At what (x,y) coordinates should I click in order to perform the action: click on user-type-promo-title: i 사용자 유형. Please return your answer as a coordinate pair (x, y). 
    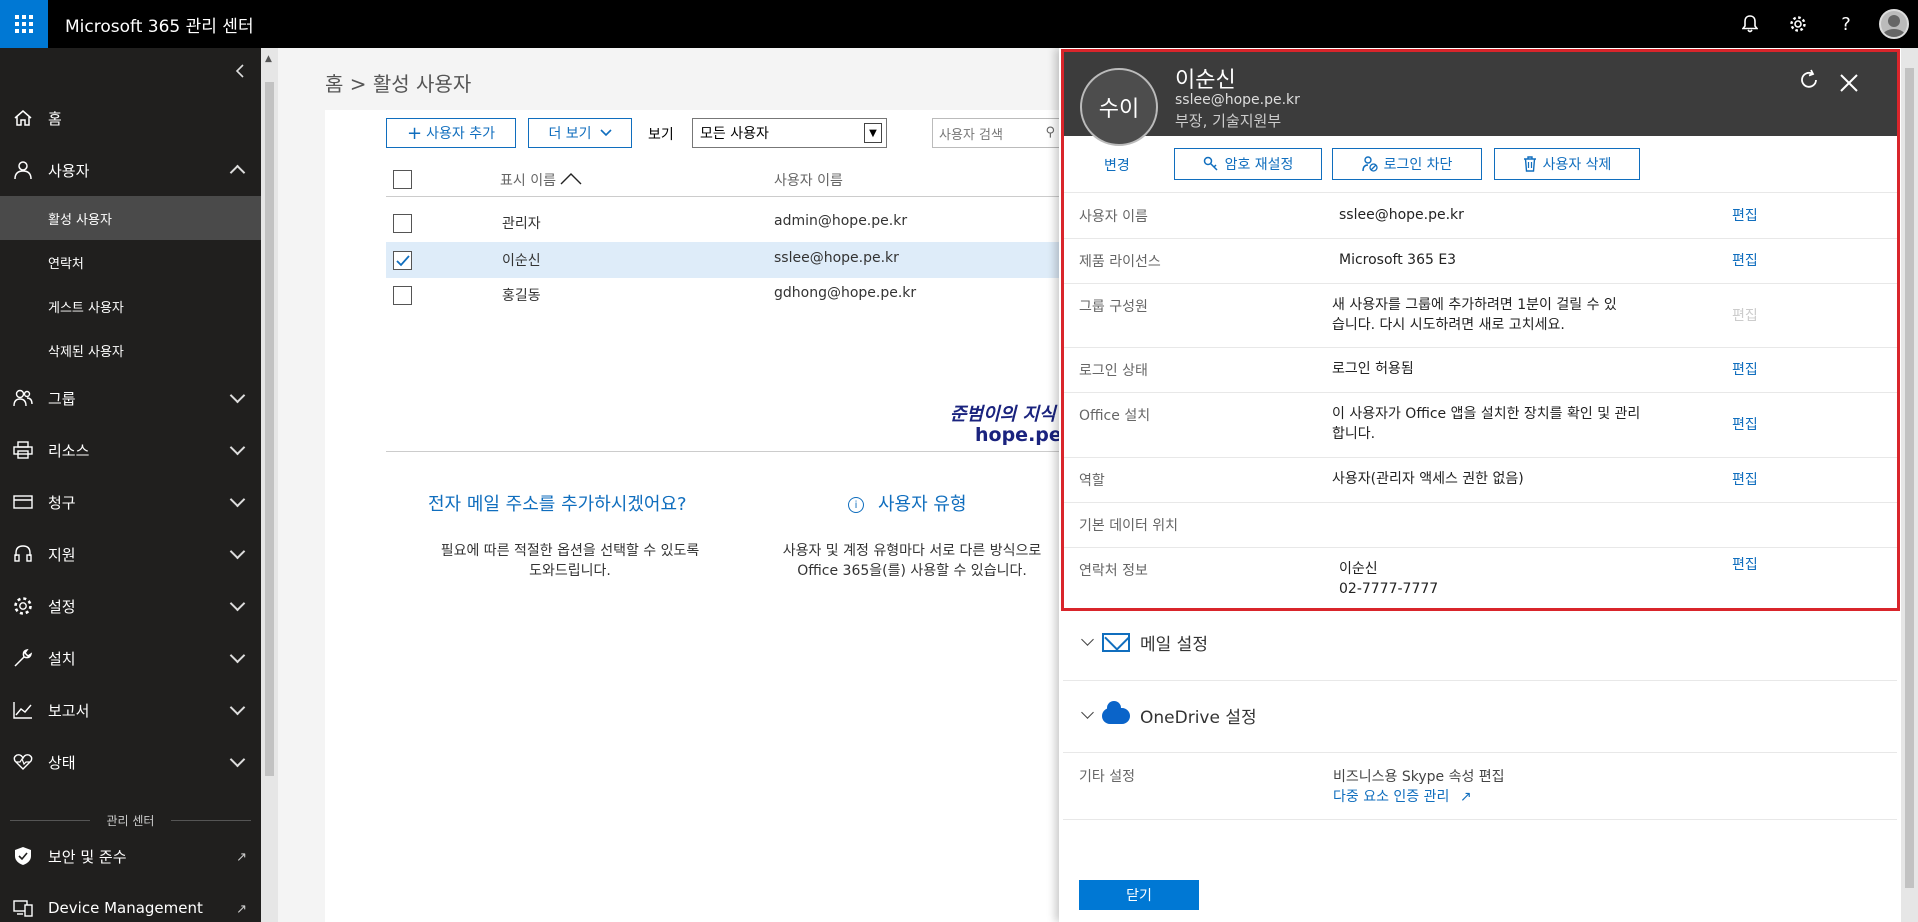
    Looking at the image, I should click on (907, 503).